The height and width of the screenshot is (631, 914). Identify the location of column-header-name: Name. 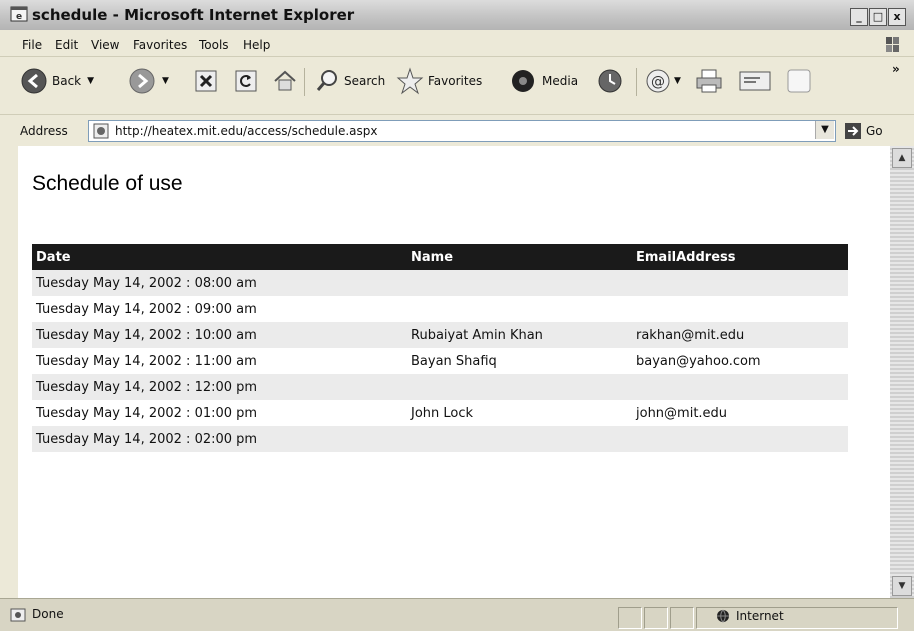
(519, 257).